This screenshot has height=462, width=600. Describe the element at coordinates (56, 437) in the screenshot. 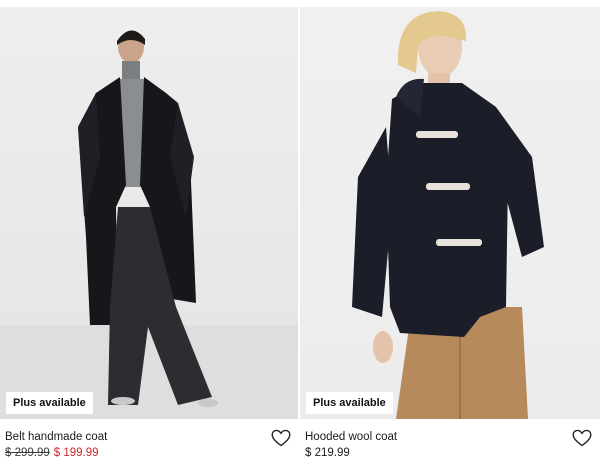

I see `product-name: Belt handmade coat` at that location.